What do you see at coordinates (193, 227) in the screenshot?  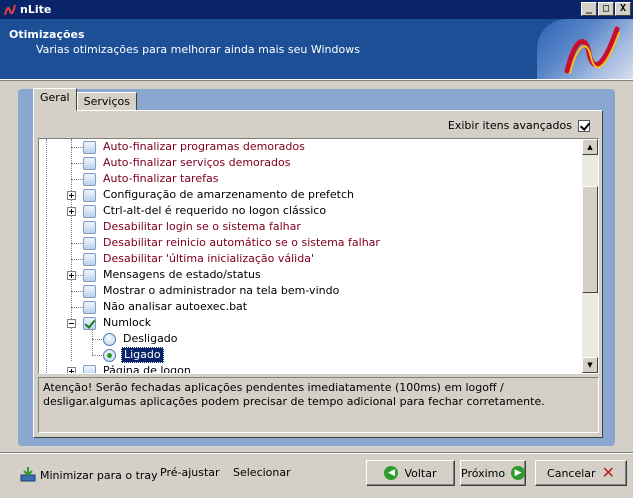 I see `tree-item-disable-login-on-fail: Desabilitar login se o sistema falhar` at bounding box center [193, 227].